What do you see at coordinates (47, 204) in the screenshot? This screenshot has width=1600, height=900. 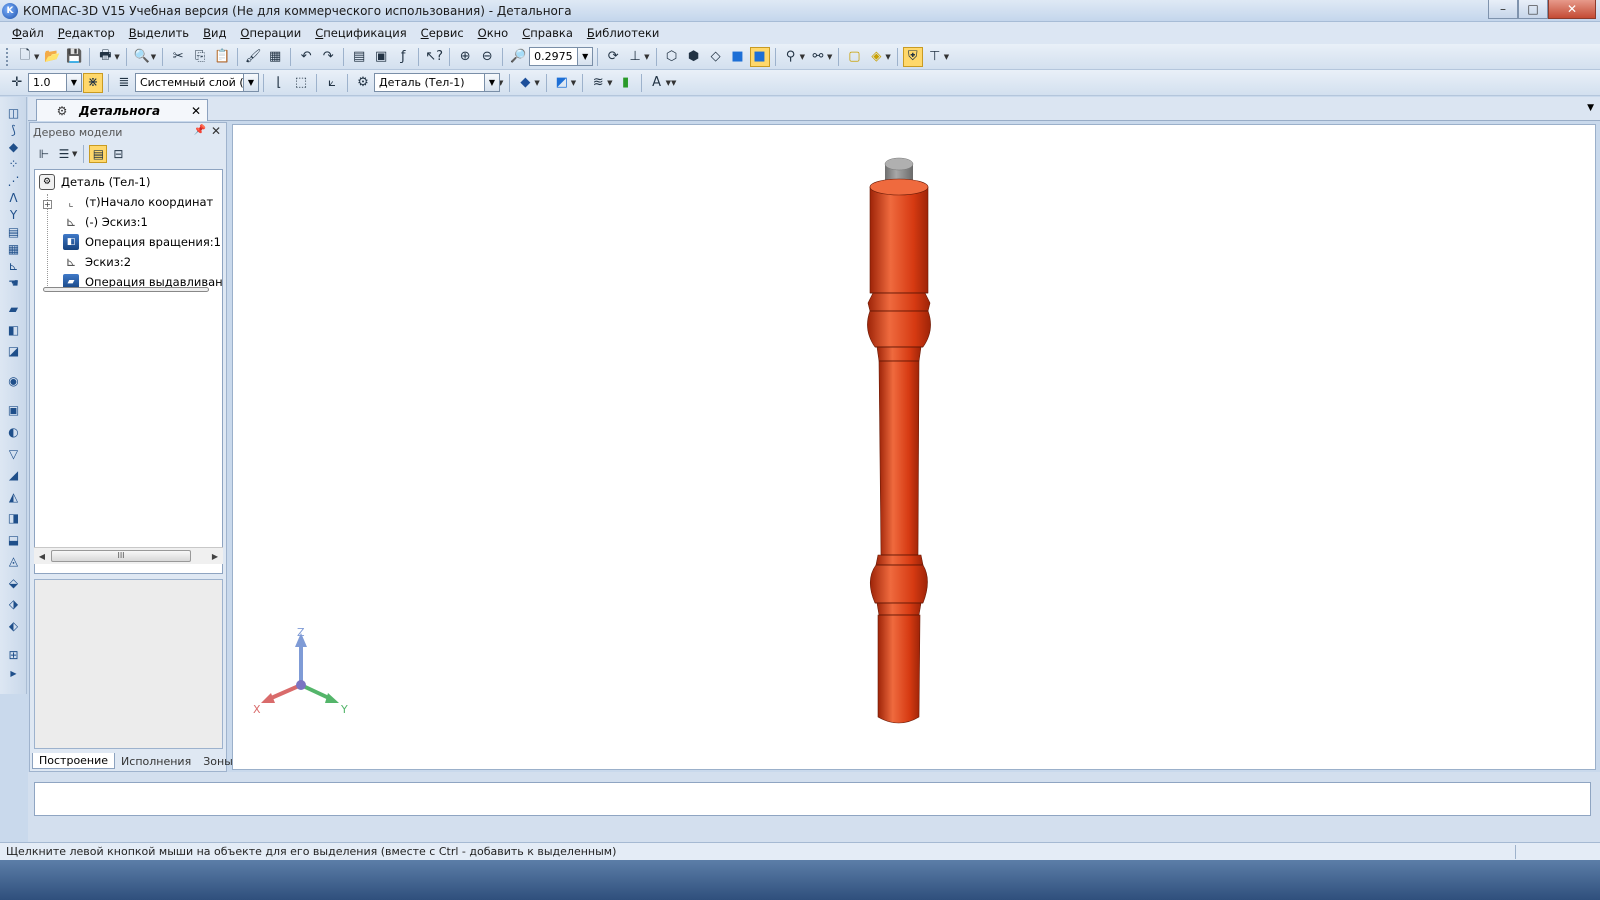 I see `expand-icon: +` at bounding box center [47, 204].